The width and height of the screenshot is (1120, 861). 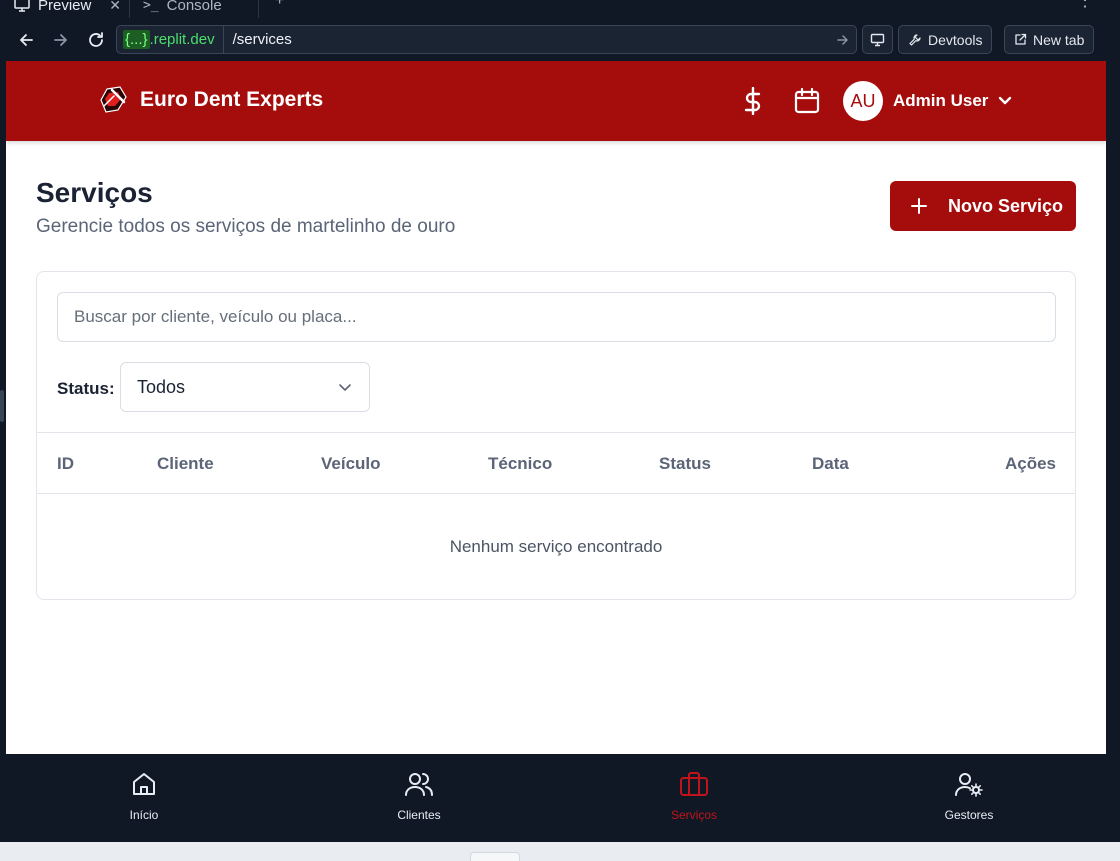 I want to click on users-icon, so click(x=419, y=784).